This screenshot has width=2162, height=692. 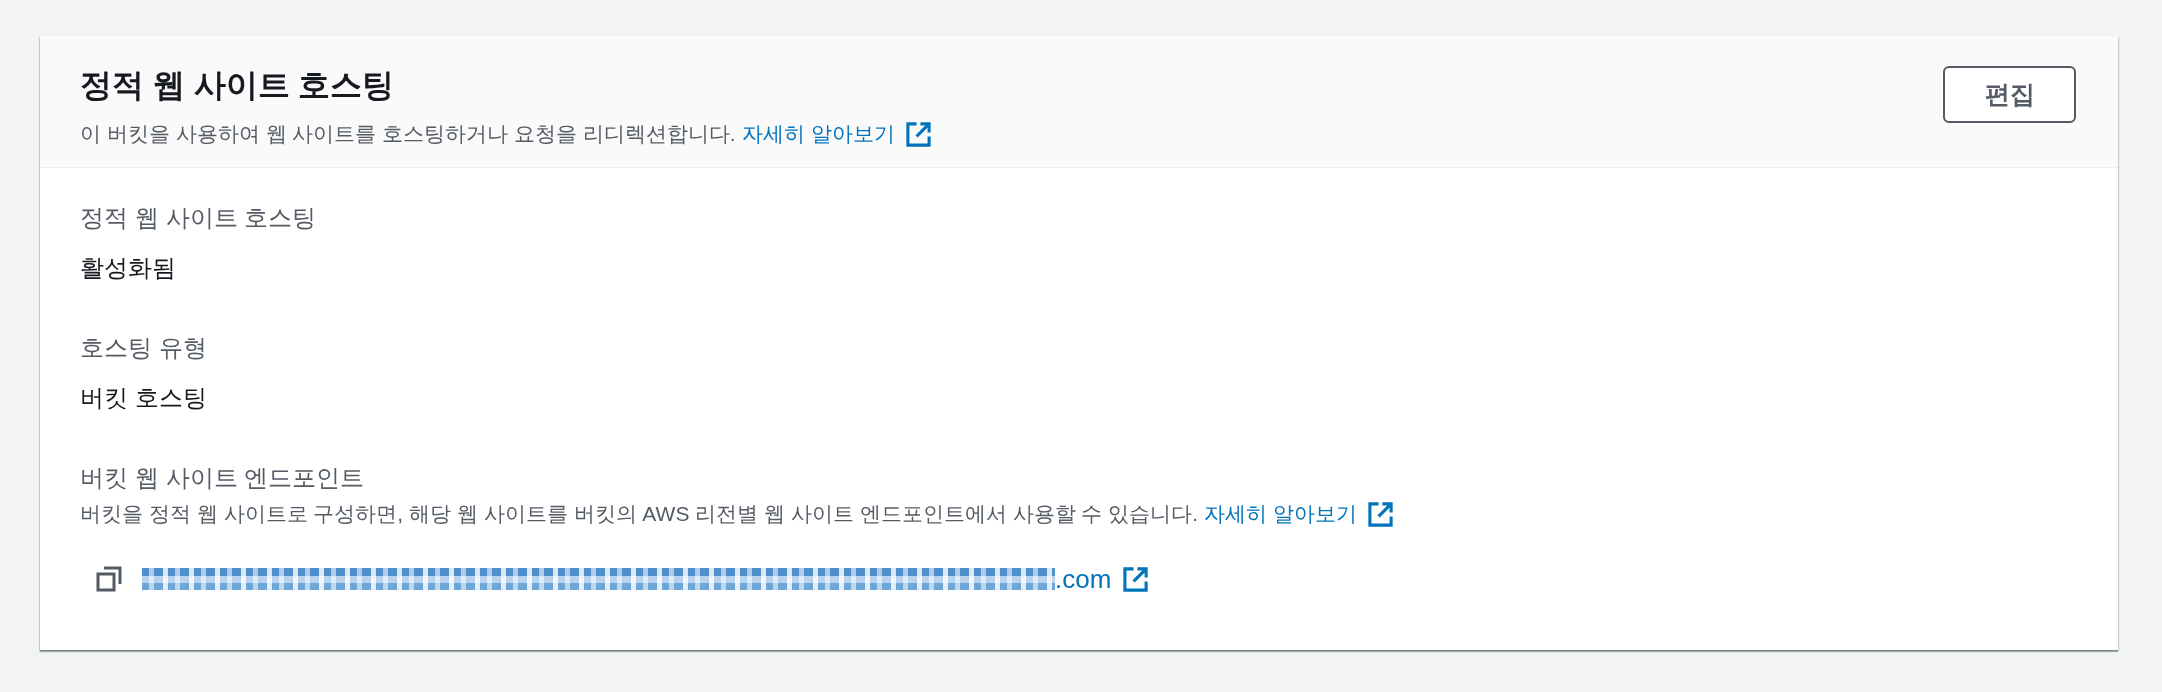 What do you see at coordinates (1079, 514) in the screenshot?
I see `endpoint-description: 버킷을 정적 웹 사이트로 구성하면, 해당 웹 사이트를 버킷의 AWS 리전별 웹 사이트 엔드포인트에서 사용할 수 있습니다. 자세히 알아보기` at bounding box center [1079, 514].